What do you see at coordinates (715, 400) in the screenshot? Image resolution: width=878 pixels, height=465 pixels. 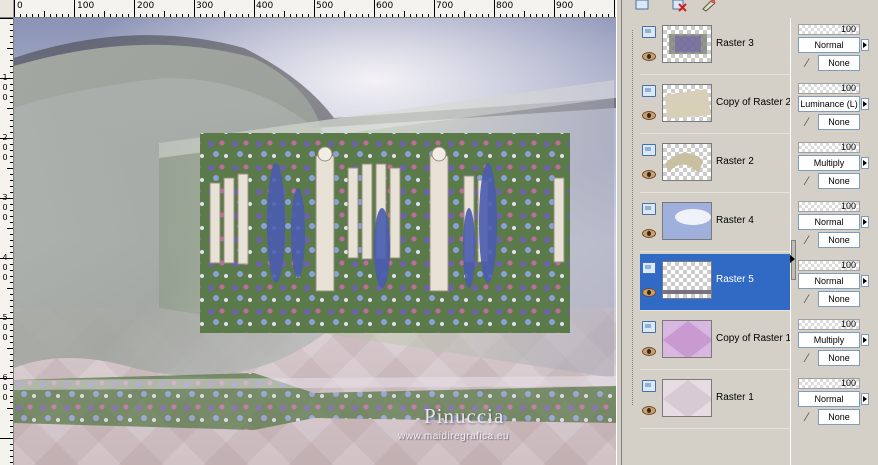 I see `layer-row-raster-1: Raster 1` at bounding box center [715, 400].